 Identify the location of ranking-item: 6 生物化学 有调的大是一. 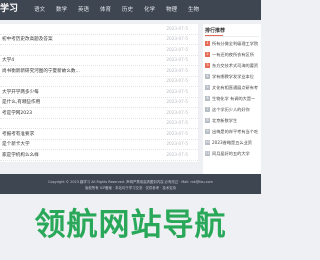
(233, 98).